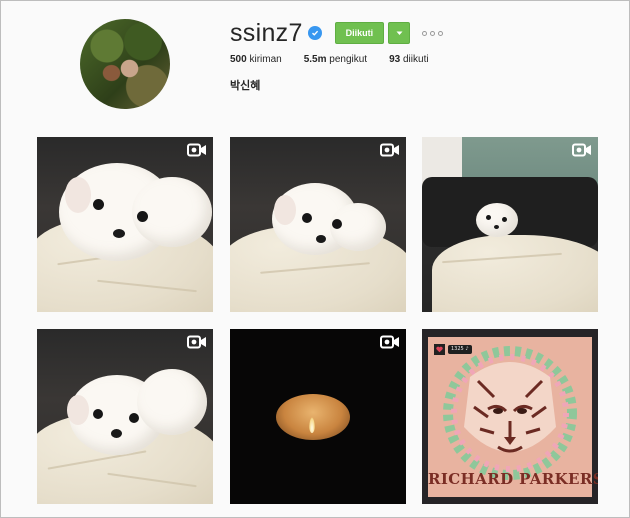 The image size is (630, 518). I want to click on posts-label: kiriman, so click(265, 59).